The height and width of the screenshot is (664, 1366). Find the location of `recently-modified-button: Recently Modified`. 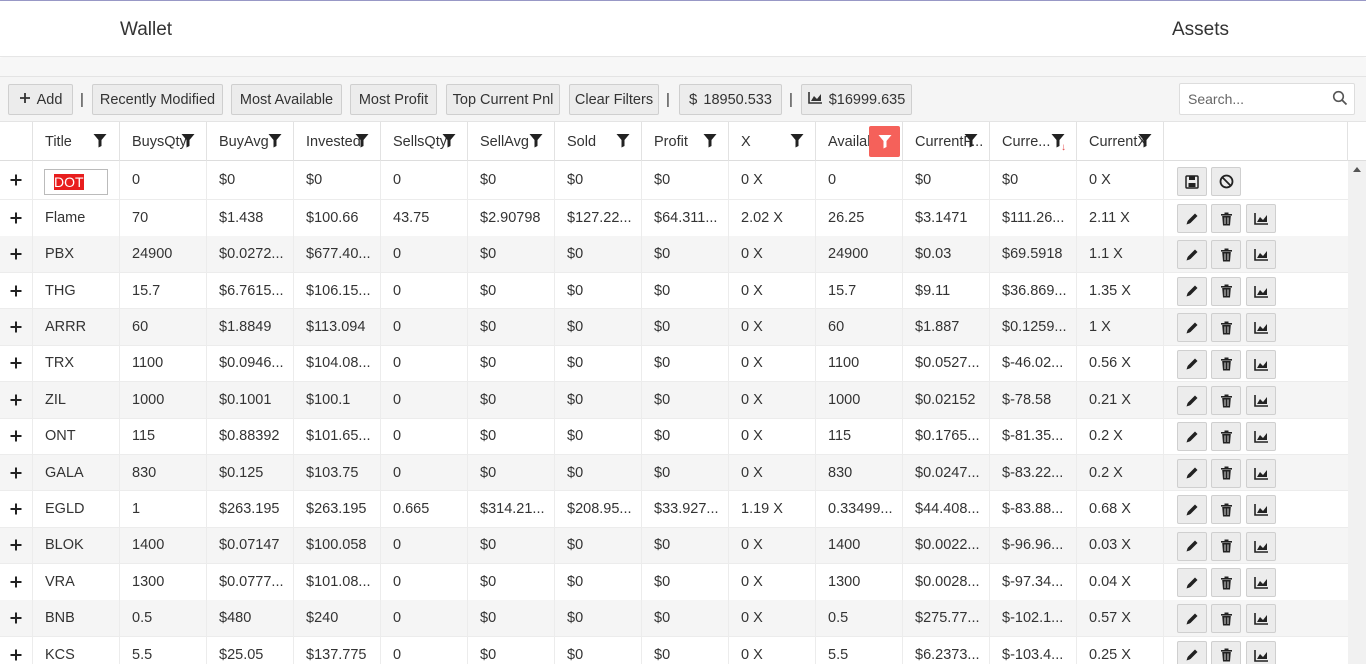

recently-modified-button: Recently Modified is located at coordinates (157, 99).